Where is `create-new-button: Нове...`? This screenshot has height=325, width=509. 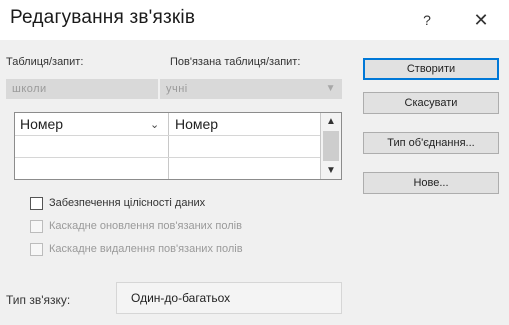 create-new-button: Нове... is located at coordinates (431, 183).